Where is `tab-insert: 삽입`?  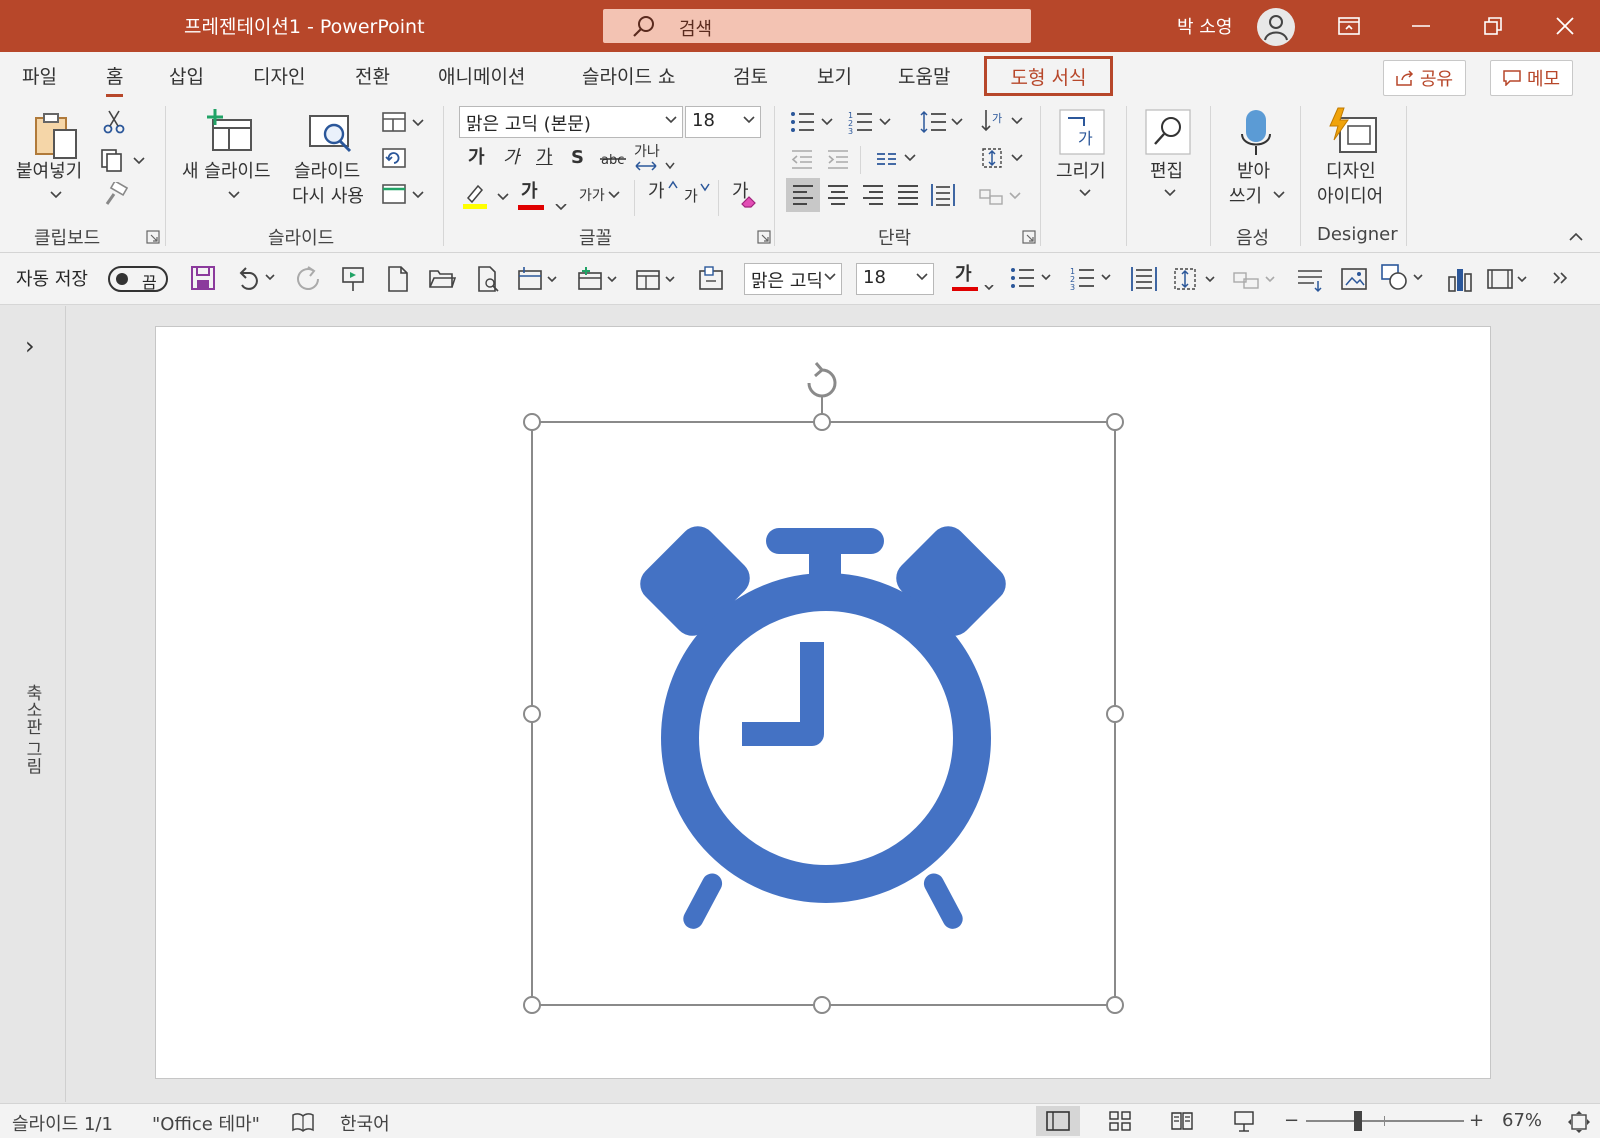
tab-insert: 삽입 is located at coordinates (186, 75).